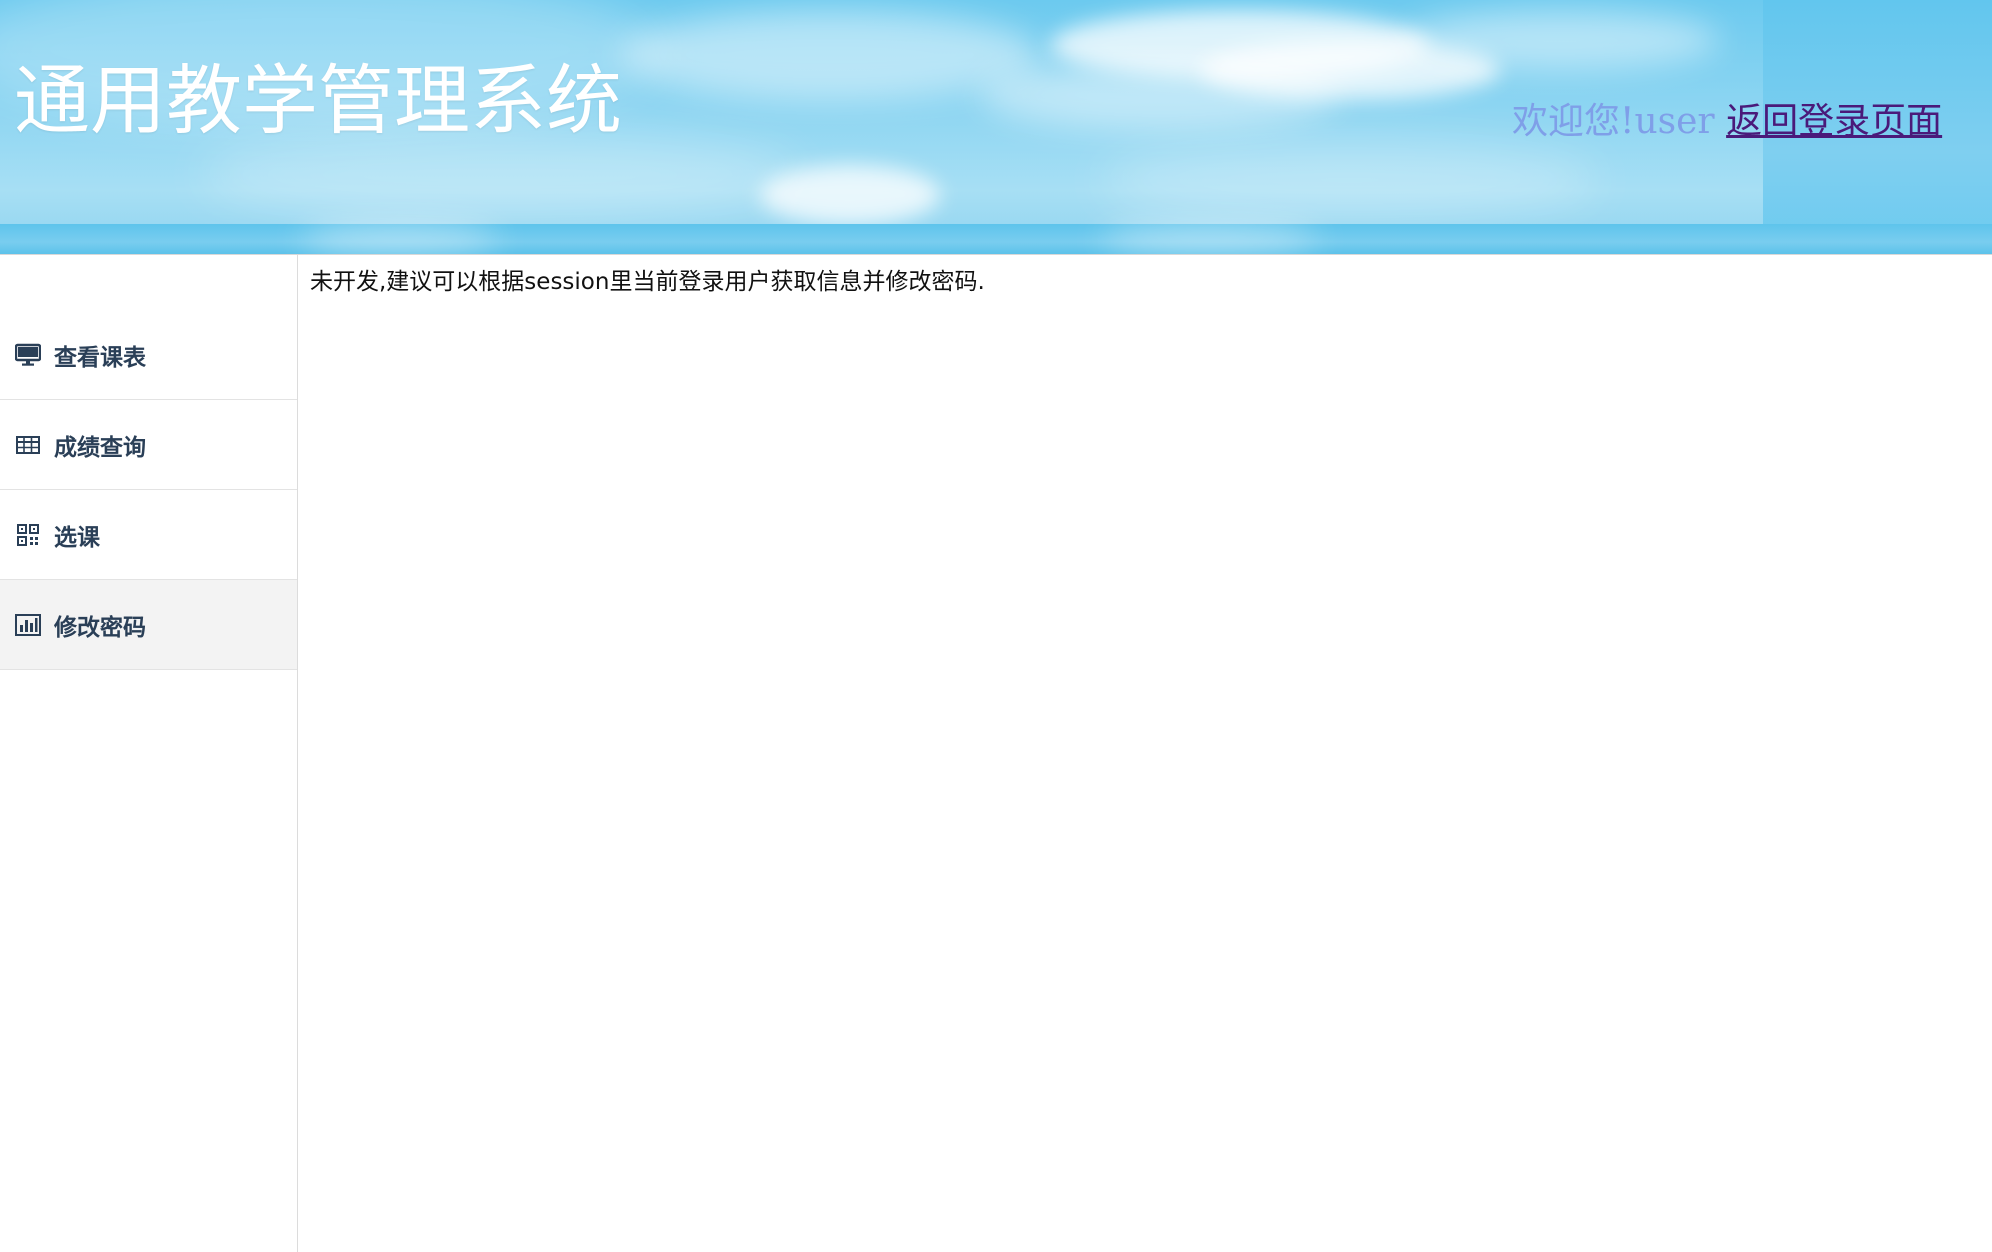  What do you see at coordinates (28, 625) in the screenshot?
I see `bar-chart-icon` at bounding box center [28, 625].